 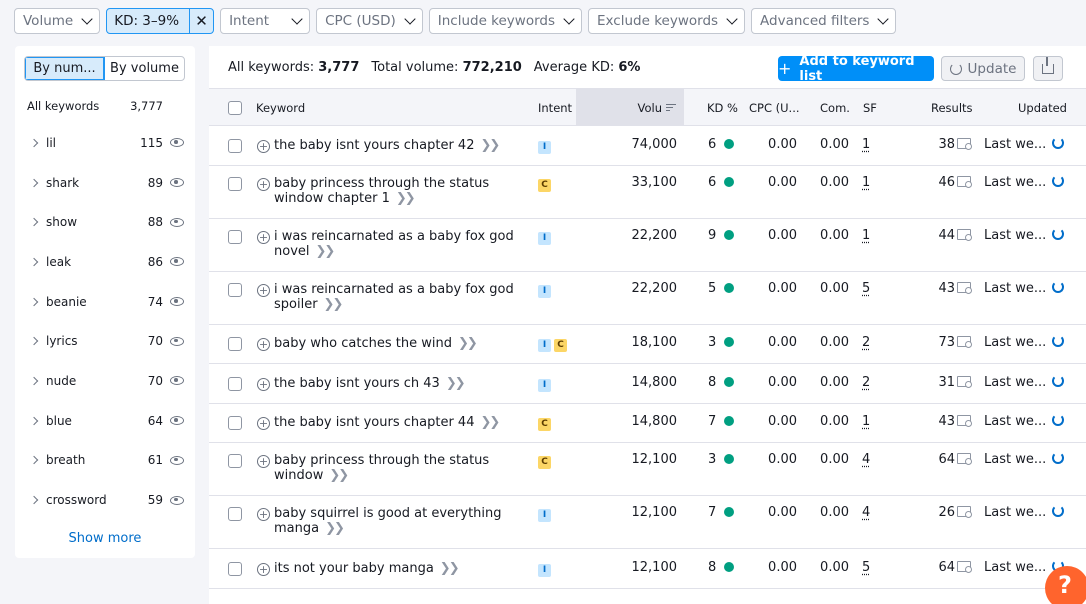 I want to click on exclude-keywords-filter: Exclude keywords, so click(x=667, y=21).